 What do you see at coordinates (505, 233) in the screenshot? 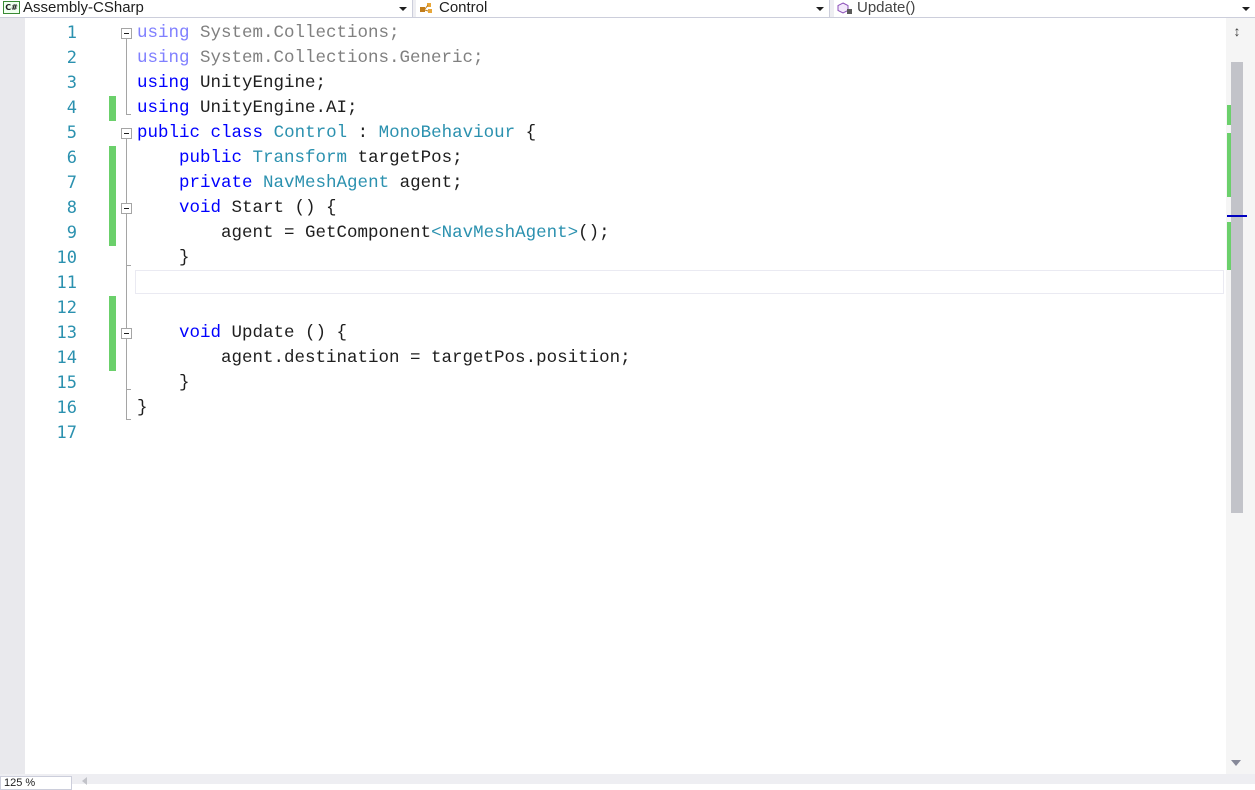
I see `generic-type: <NavMeshAgent>` at bounding box center [505, 233].